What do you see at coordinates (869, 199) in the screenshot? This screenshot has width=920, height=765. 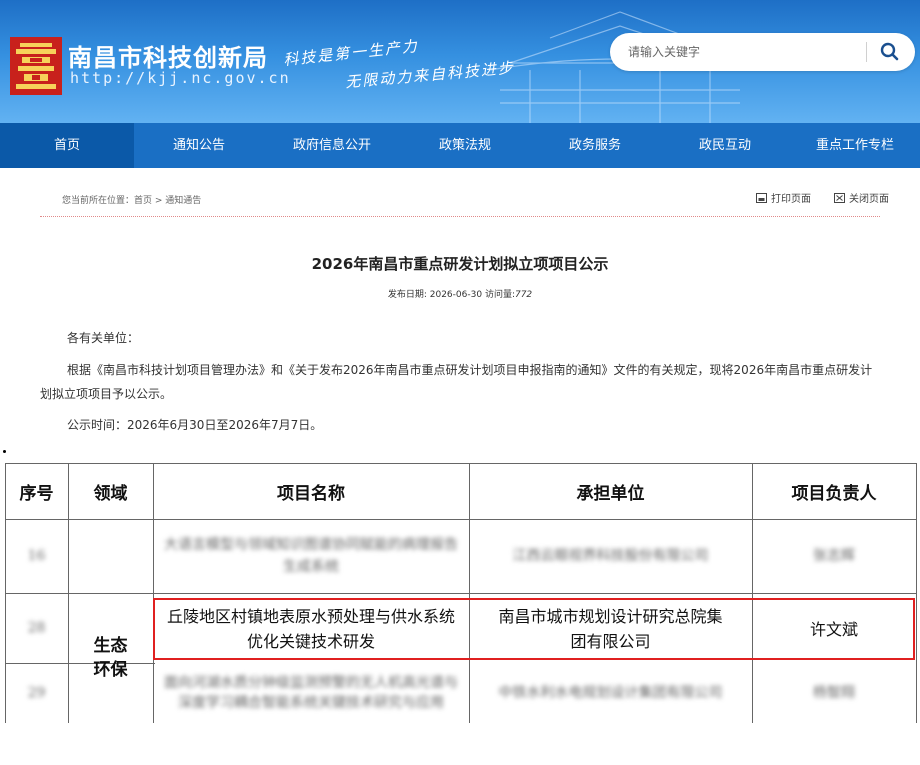 I see `close-page-label: 关闭页面` at bounding box center [869, 199].